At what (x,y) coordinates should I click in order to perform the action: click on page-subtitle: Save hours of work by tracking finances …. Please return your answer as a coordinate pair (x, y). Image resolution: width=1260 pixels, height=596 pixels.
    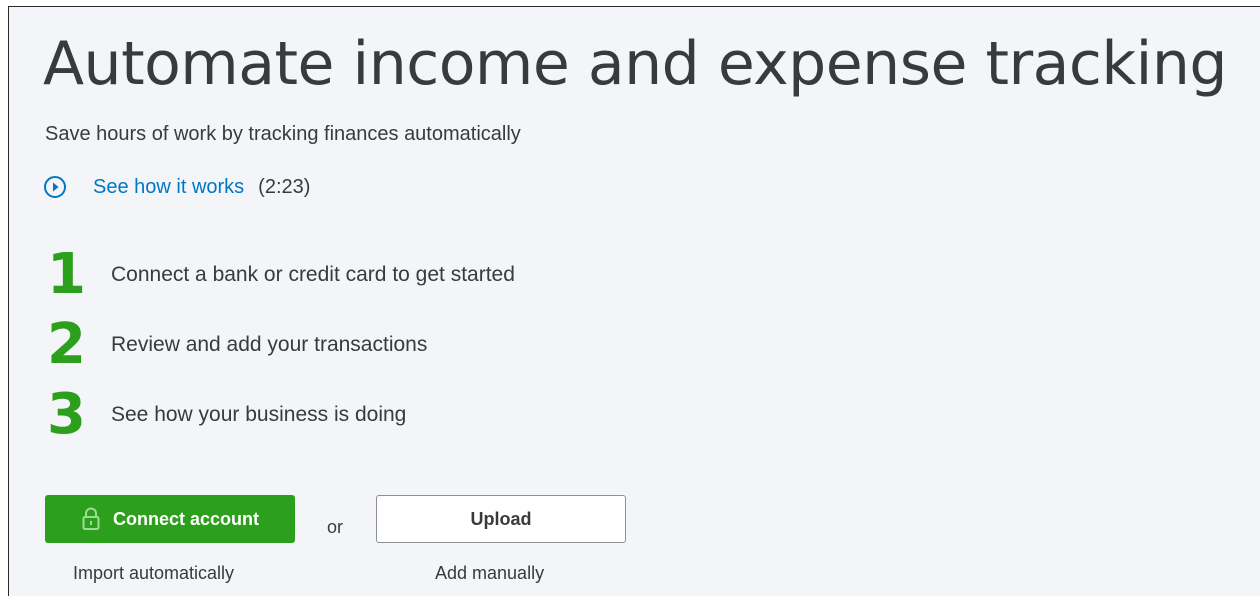
    Looking at the image, I should click on (283, 134).